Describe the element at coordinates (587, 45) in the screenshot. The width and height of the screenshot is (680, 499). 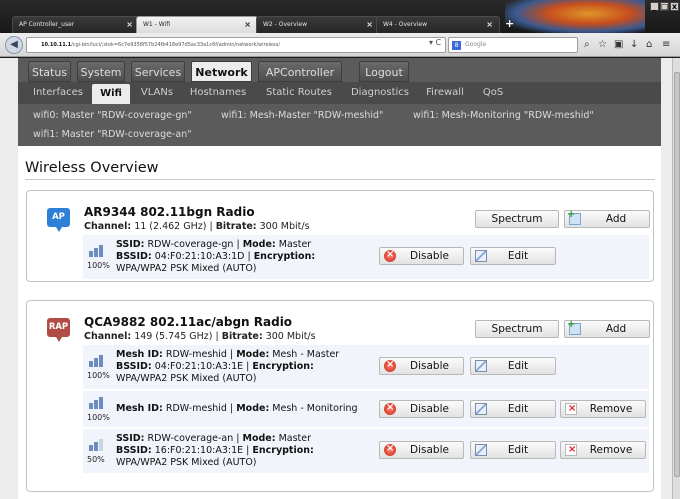
I see `search-icon: ⌕` at that location.